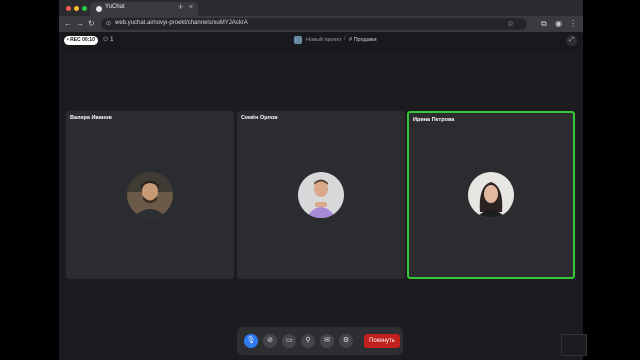 The height and width of the screenshot is (360, 640). I want to click on screen-share-button: ▭, so click(289, 341).